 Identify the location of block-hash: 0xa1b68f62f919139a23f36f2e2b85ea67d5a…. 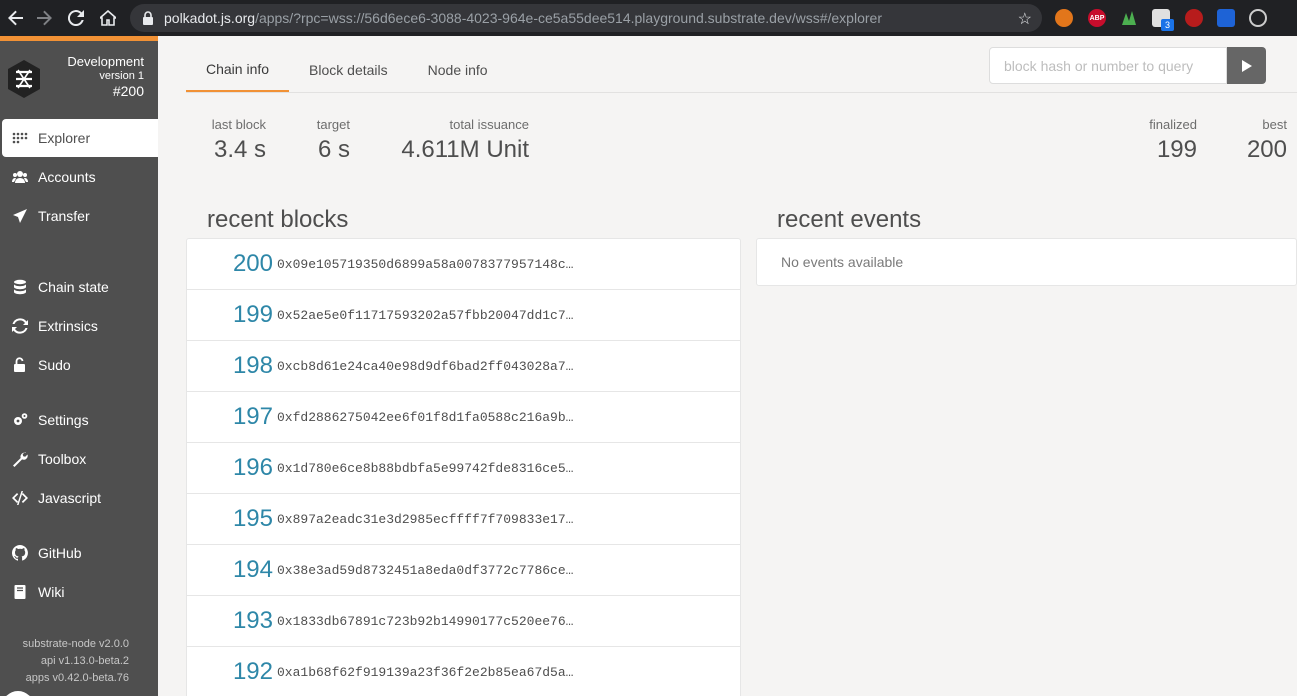
(425, 672).